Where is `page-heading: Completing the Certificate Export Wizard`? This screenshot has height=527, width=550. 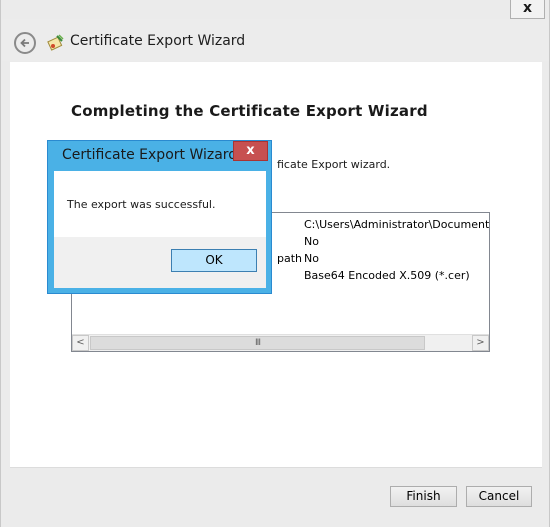 page-heading: Completing the Certificate Export Wizard is located at coordinates (249, 111).